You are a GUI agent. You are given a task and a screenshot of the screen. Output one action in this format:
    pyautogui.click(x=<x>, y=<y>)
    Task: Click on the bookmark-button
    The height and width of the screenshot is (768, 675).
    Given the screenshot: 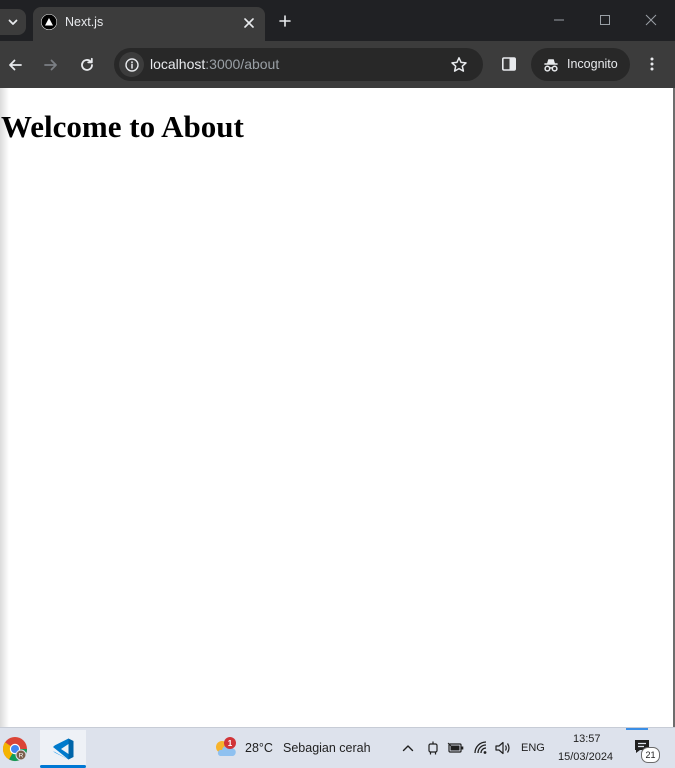 What is the action you would take?
    pyautogui.click(x=459, y=65)
    